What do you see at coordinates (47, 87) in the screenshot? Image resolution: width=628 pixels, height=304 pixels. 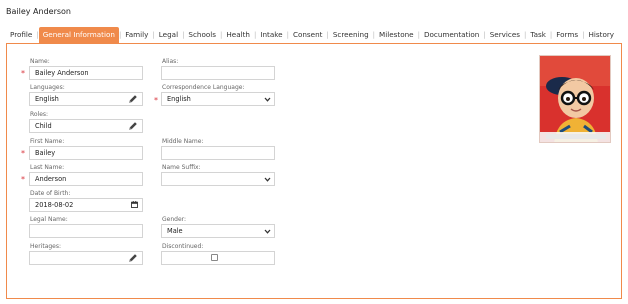 I see `languages-label: Languages:` at bounding box center [47, 87].